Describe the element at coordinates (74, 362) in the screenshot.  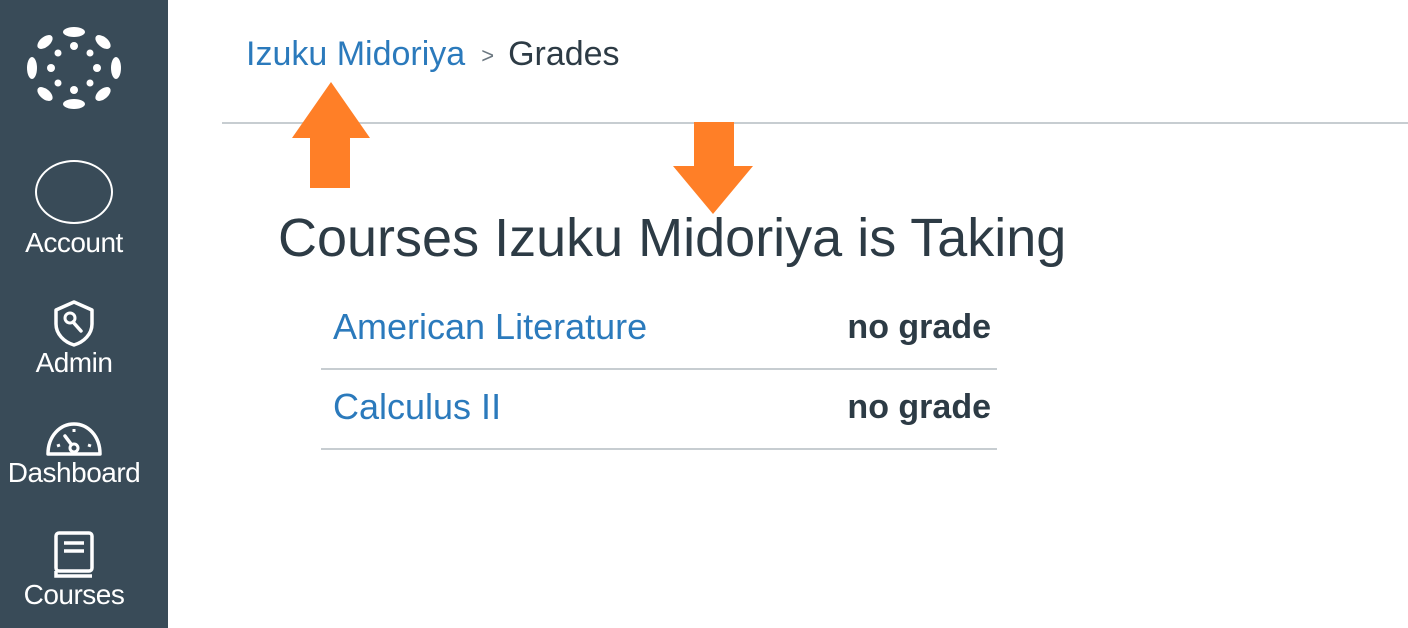
I see `sidebar-item-label: Admin` at that location.